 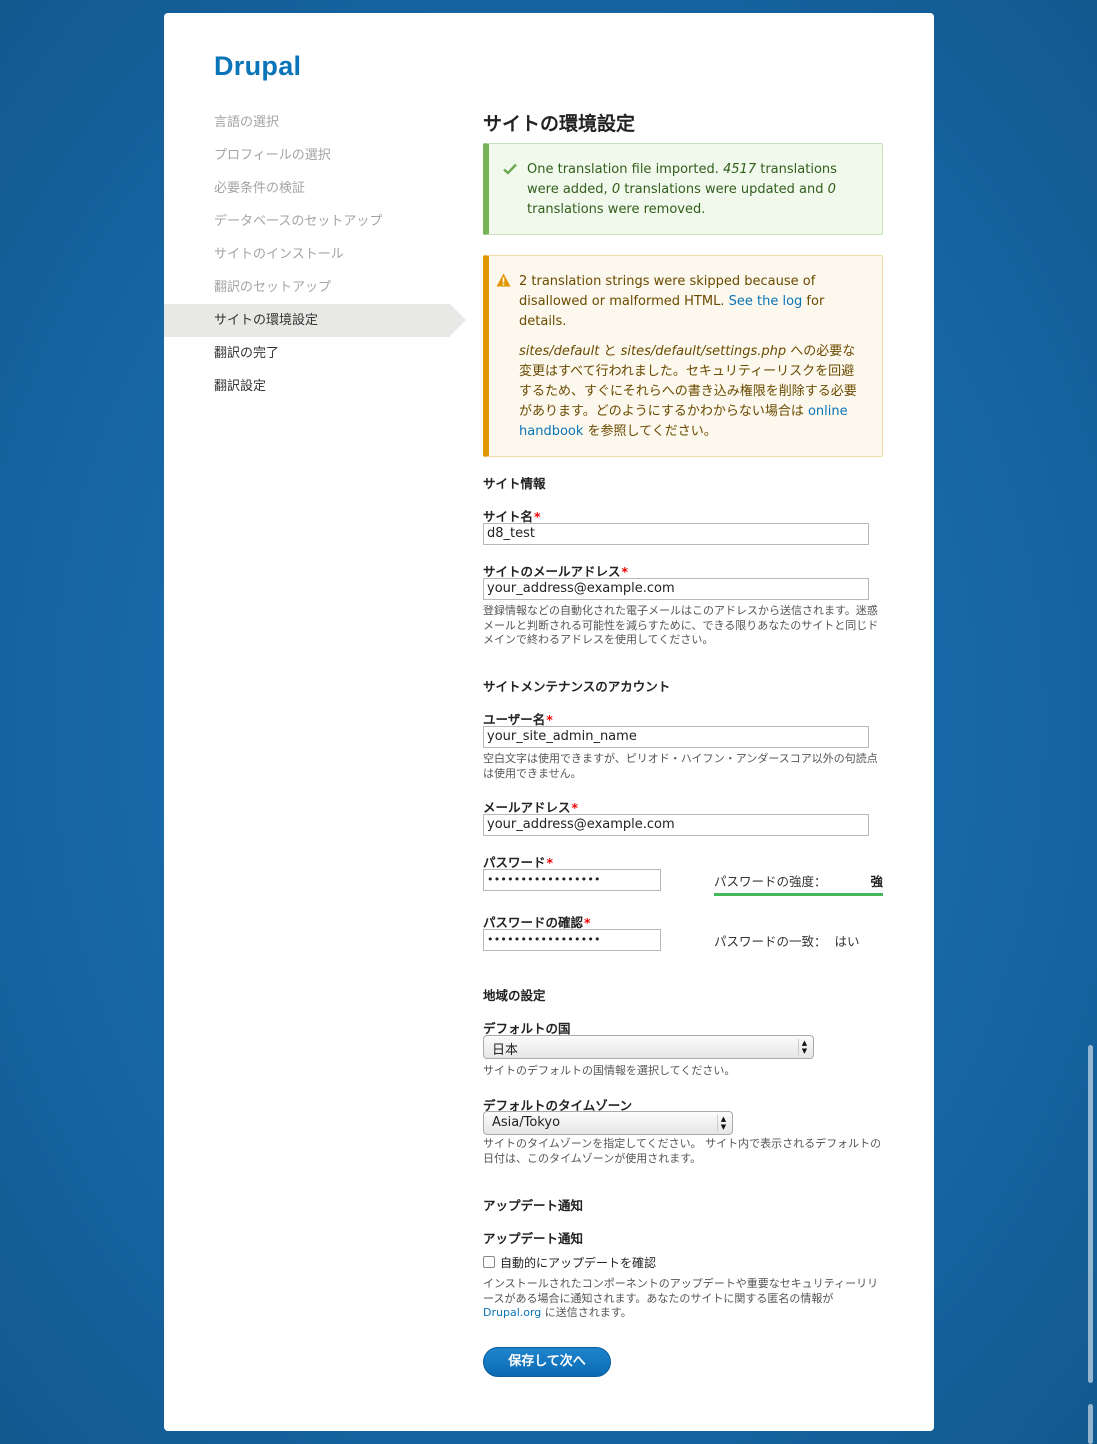 I want to click on added-count: 4517, so click(x=740, y=169).